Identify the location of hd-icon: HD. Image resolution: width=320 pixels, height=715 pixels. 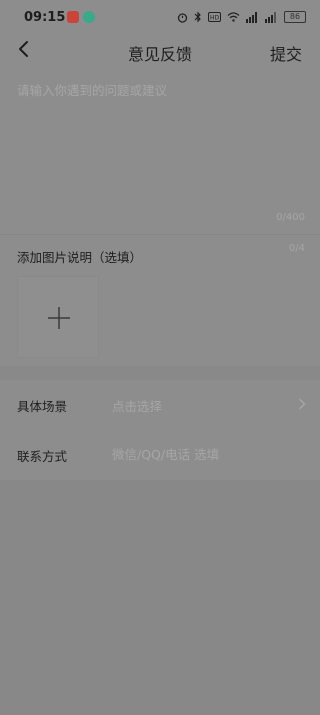
(214, 17).